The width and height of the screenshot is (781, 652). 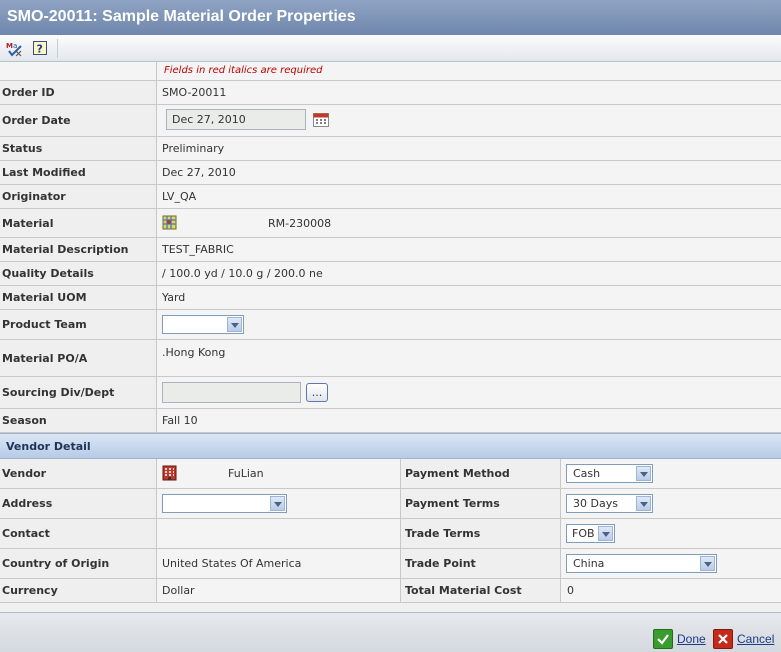 What do you see at coordinates (243, 70) in the screenshot?
I see `required-note: Fields in red italics are required` at bounding box center [243, 70].